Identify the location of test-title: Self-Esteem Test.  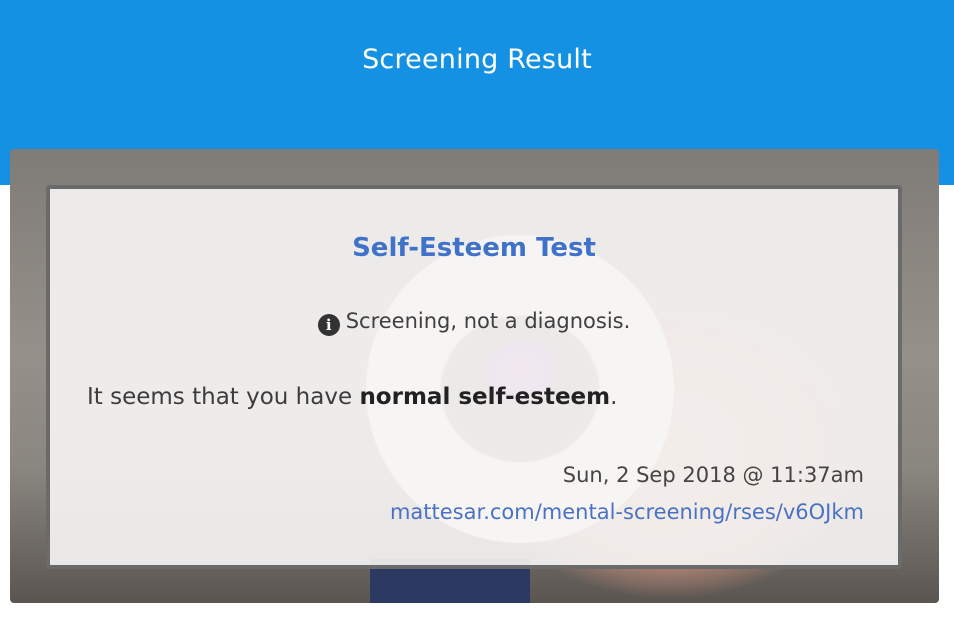
(474, 248).